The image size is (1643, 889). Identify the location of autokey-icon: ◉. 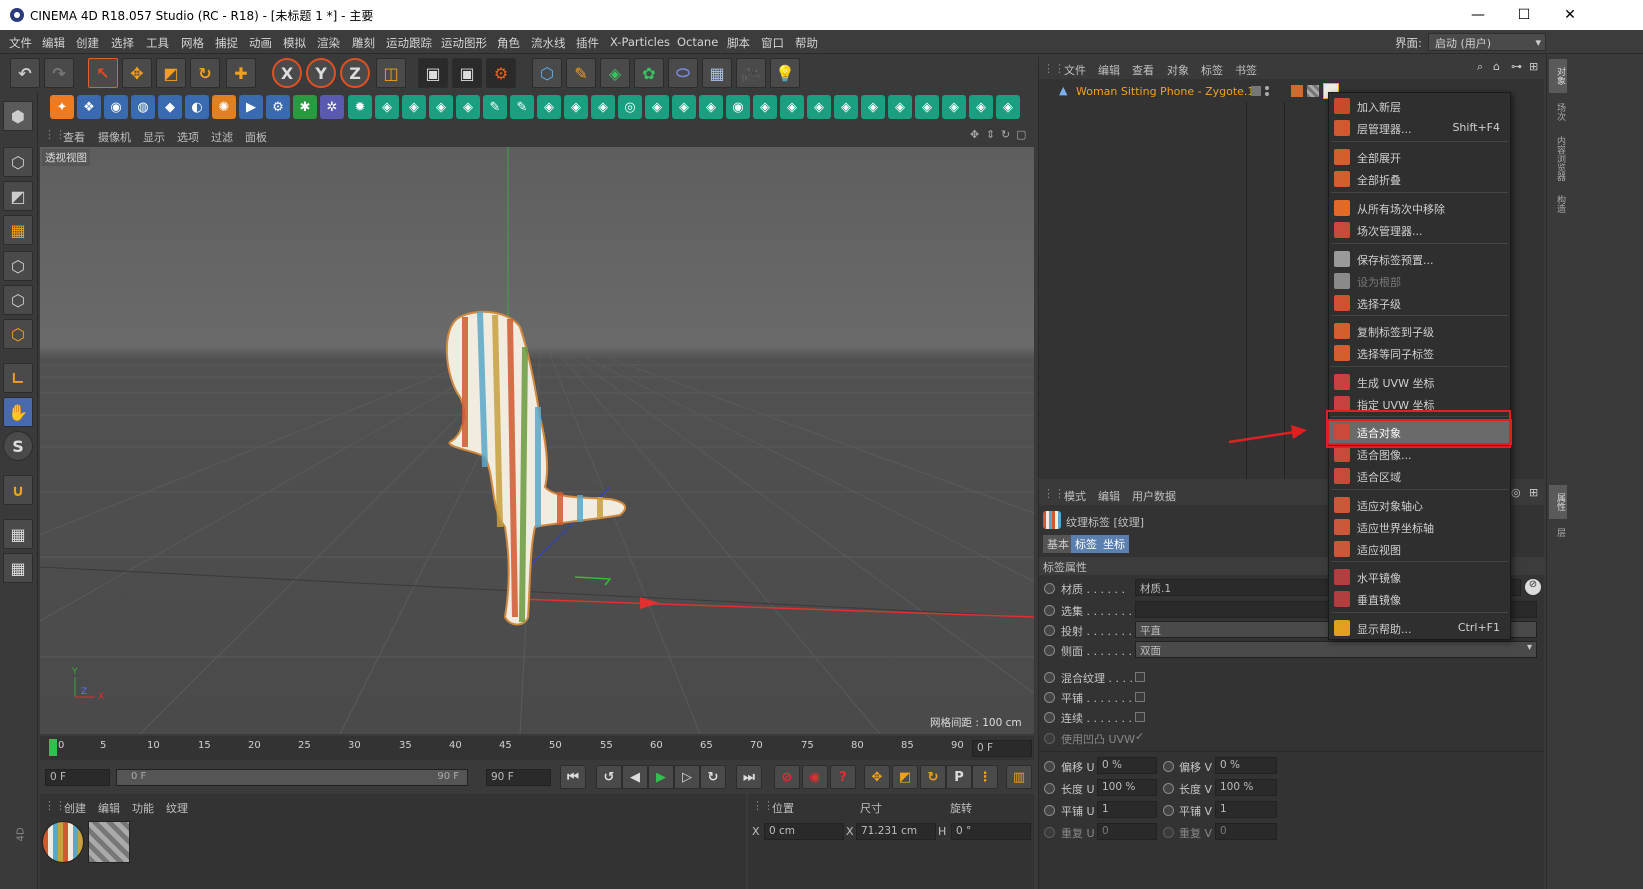
(815, 777).